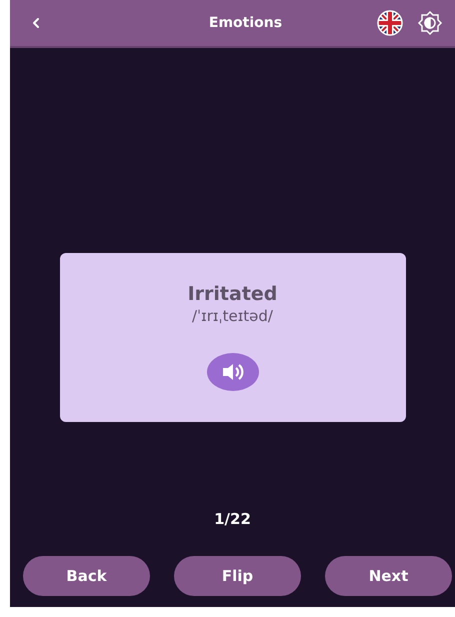  I want to click on card-word: Irritated, so click(233, 294).